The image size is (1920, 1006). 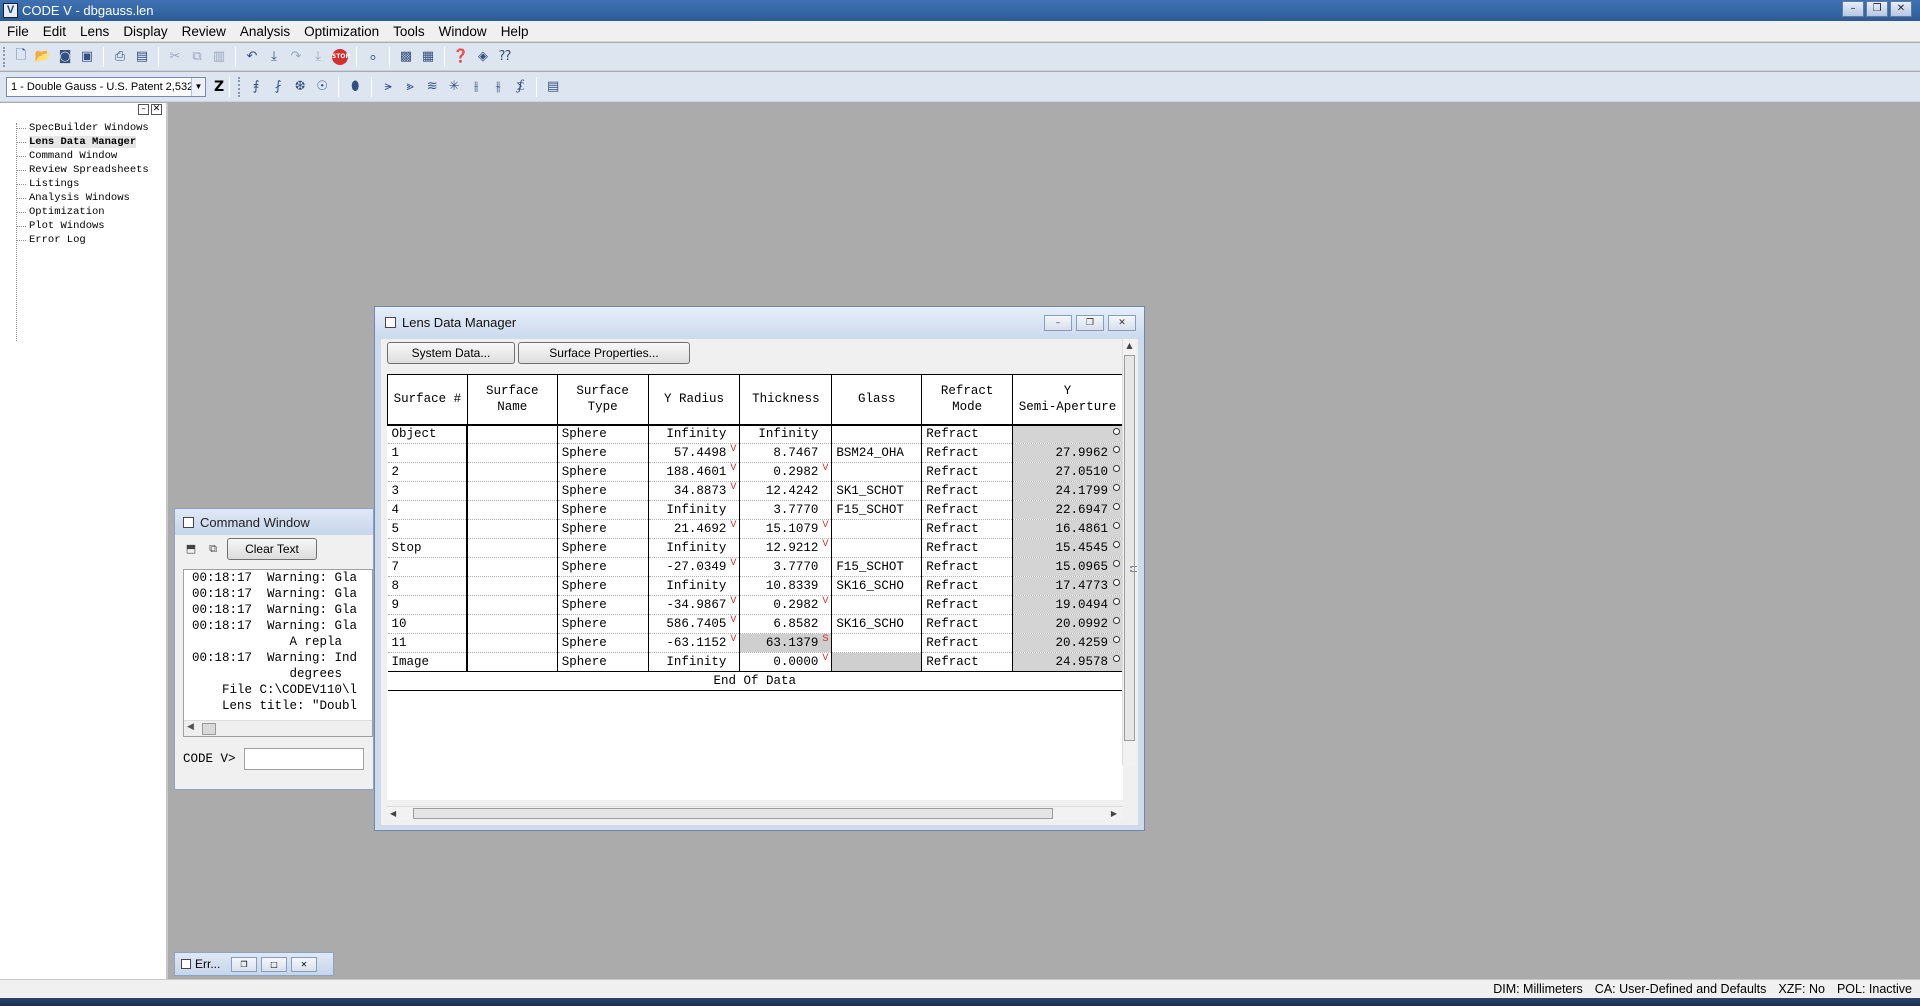 I want to click on zoom-z-button: Z, so click(x=219, y=87).